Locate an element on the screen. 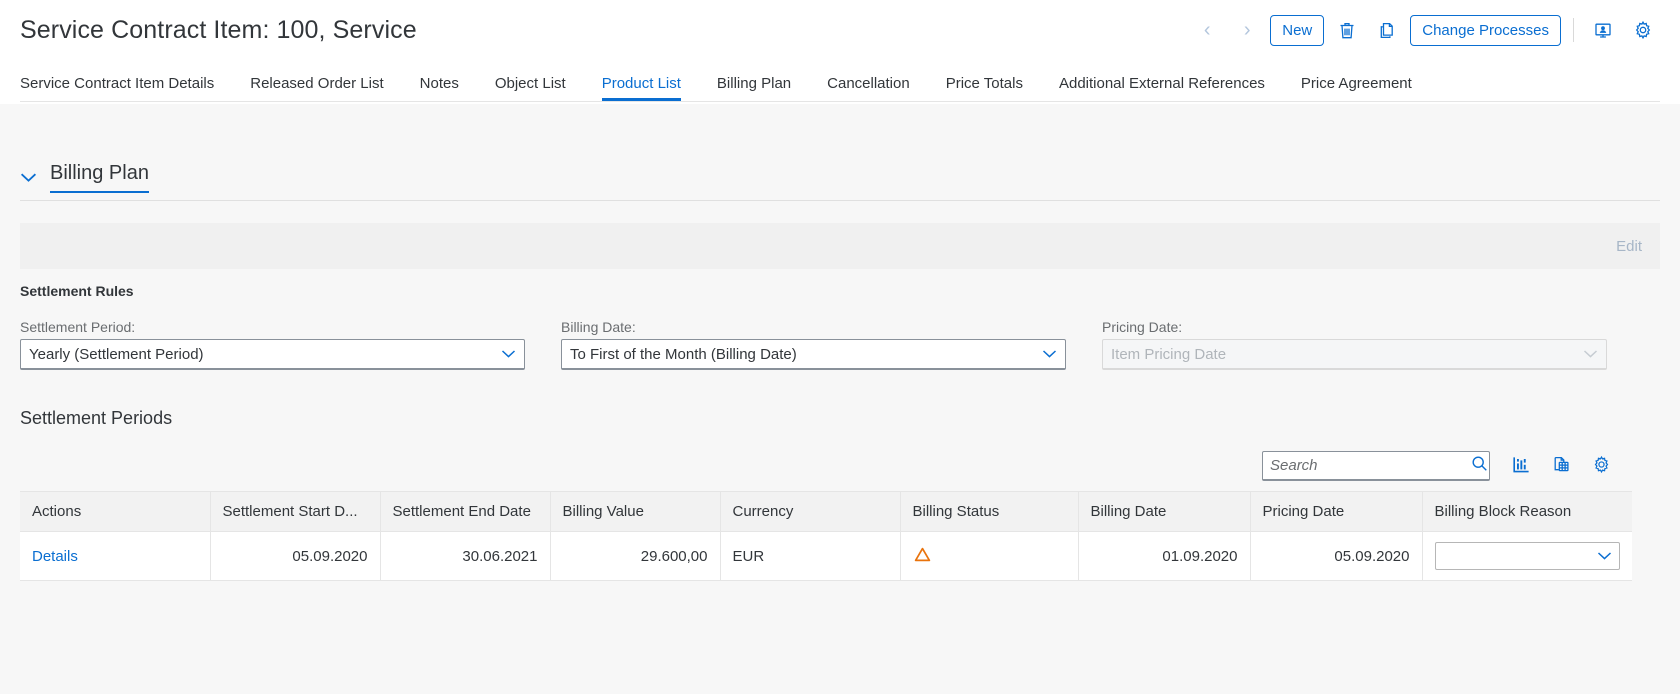 The width and height of the screenshot is (1680, 694). trash-icon is located at coordinates (1347, 30).